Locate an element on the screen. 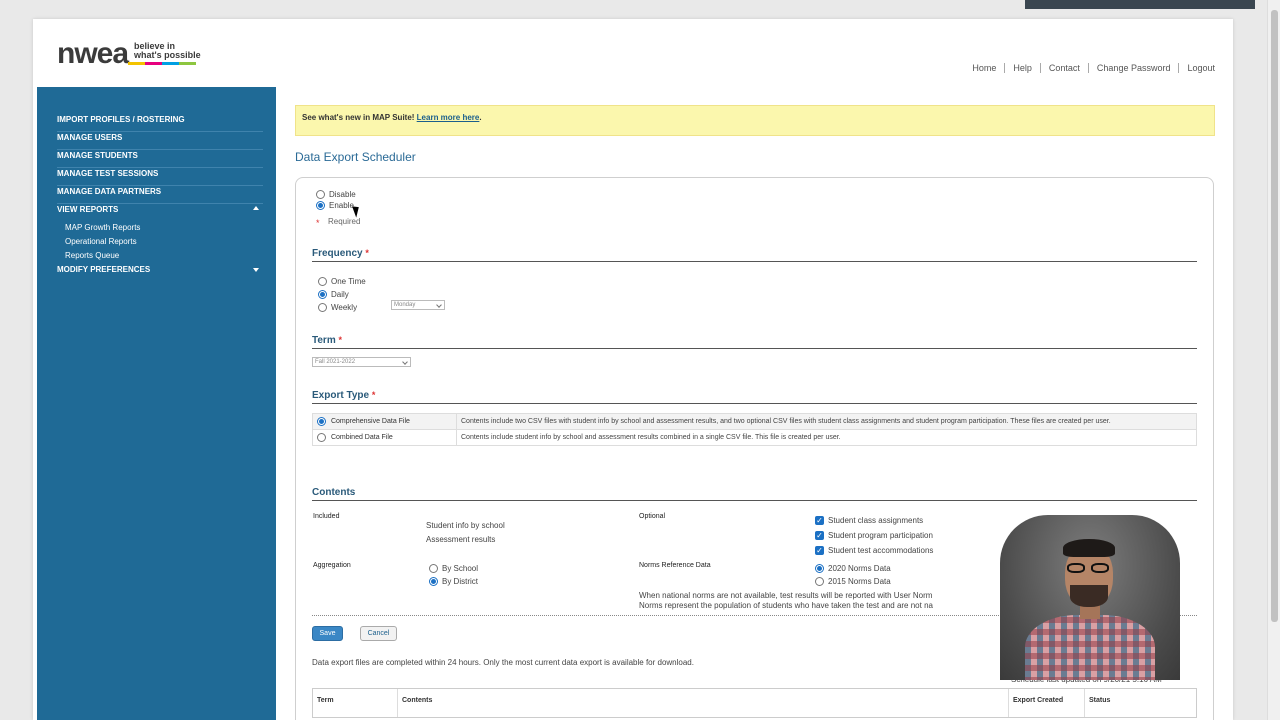 This screenshot has height=720, width=1280. nwea-logo: nwea believe in what's possible is located at coordinates (129, 54).